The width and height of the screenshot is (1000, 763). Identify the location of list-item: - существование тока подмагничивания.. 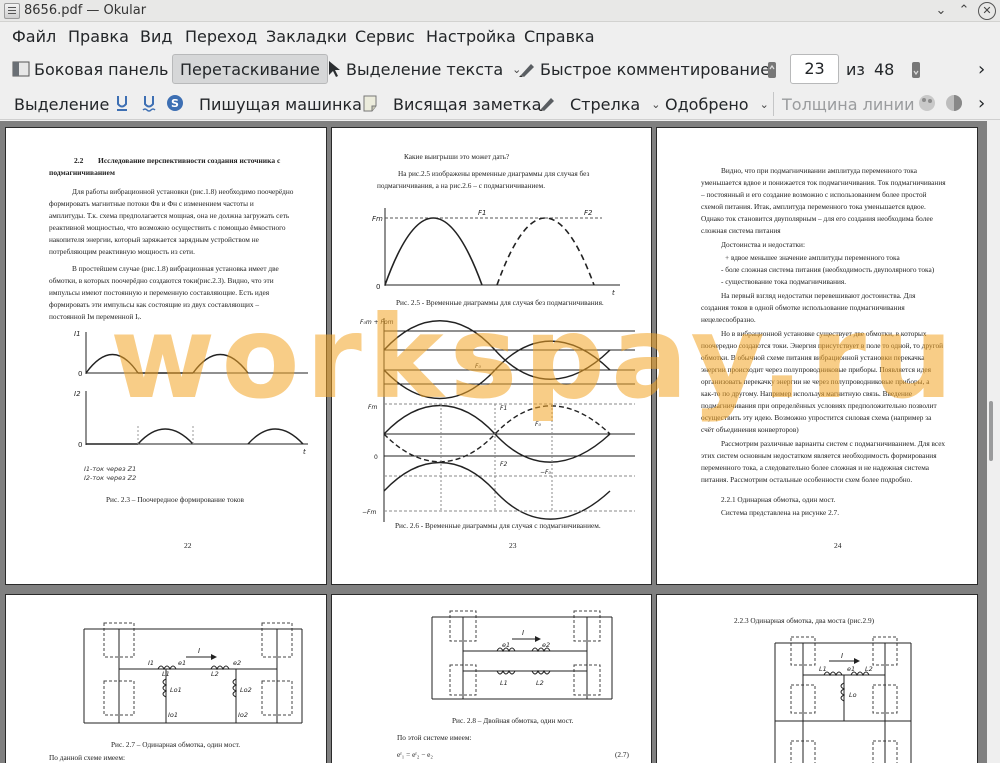
(784, 281).